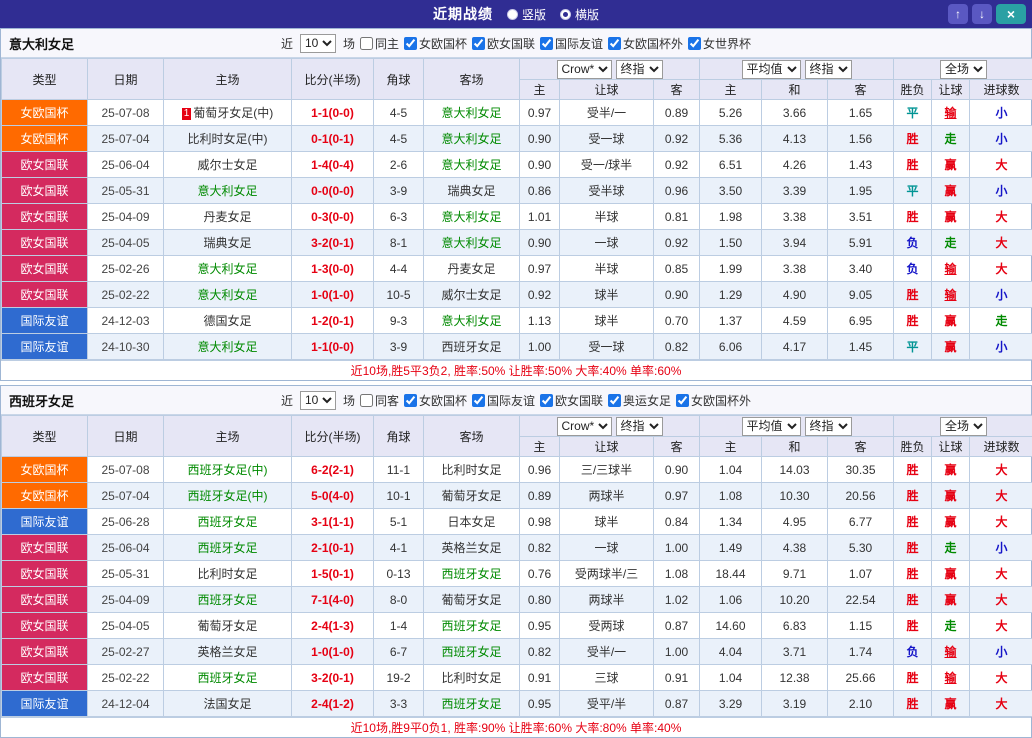 The height and width of the screenshot is (738, 1032). Describe the element at coordinates (333, 496) in the screenshot. I see `match-score: 5-0(4-0)` at that location.